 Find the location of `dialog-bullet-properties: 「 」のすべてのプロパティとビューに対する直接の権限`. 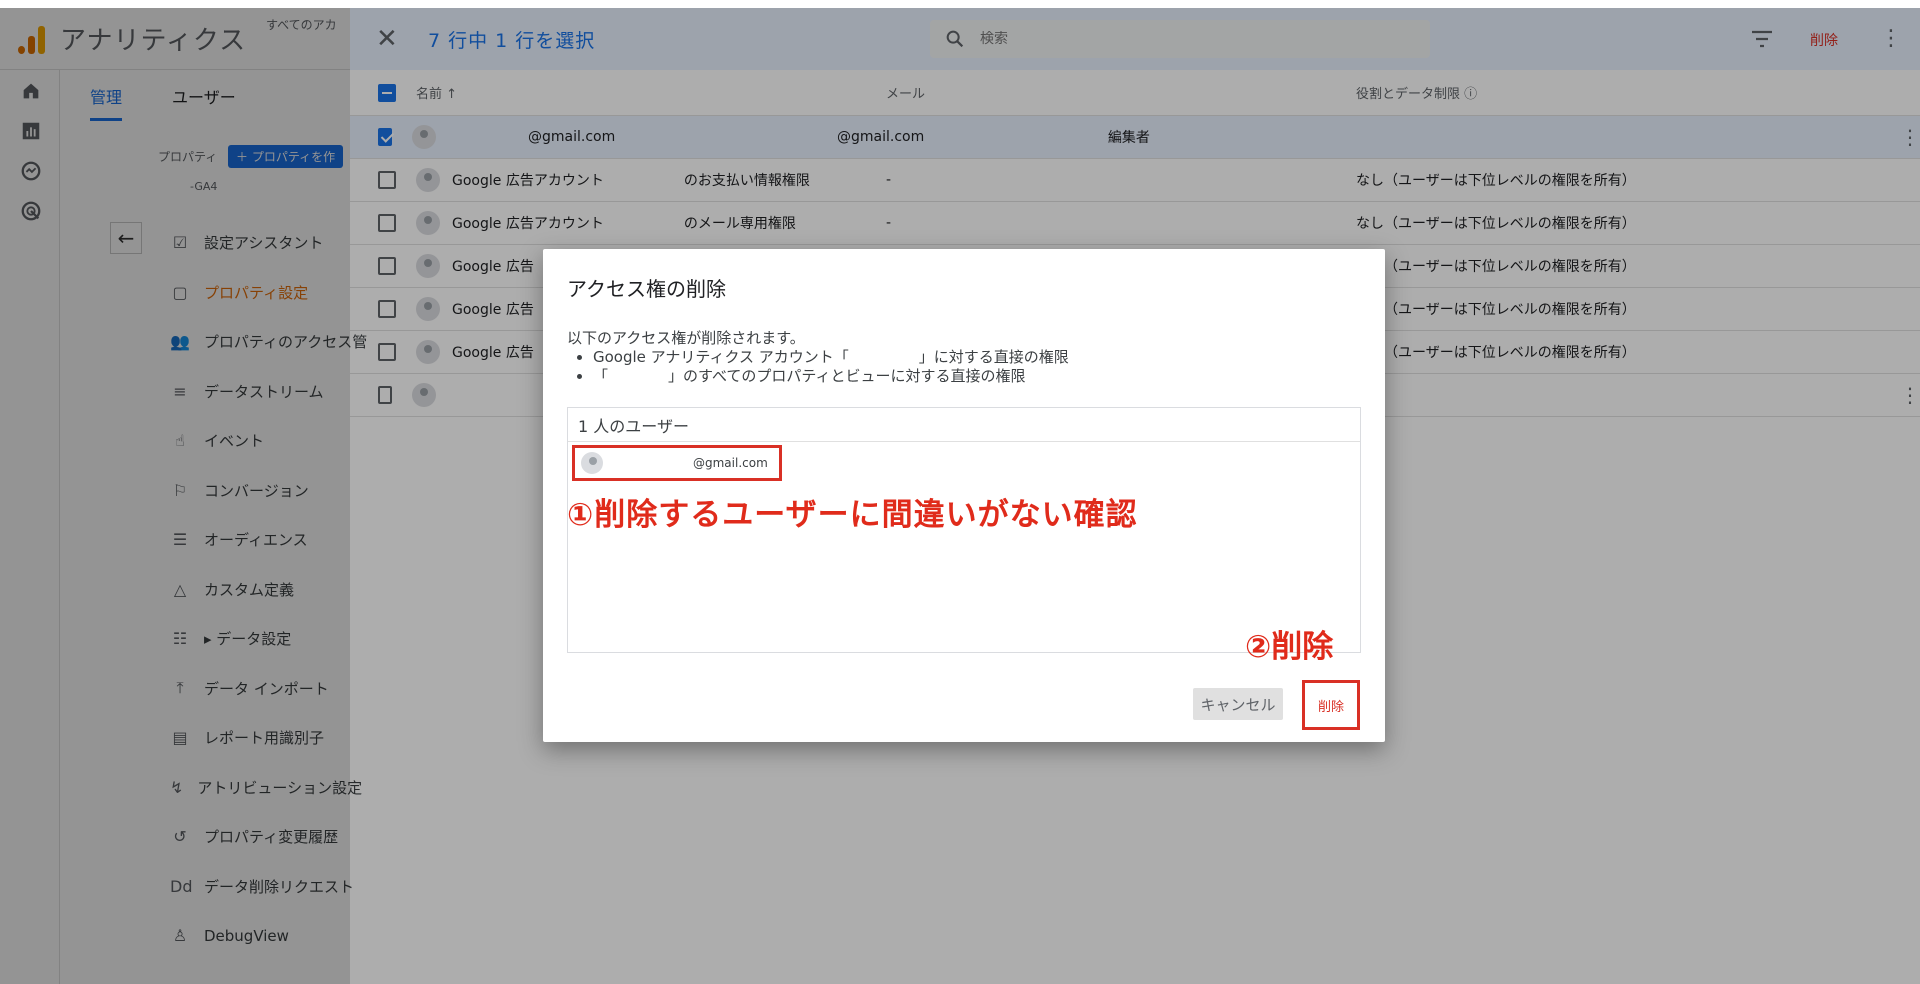

dialog-bullet-properties: 「 」のすべてのプロパティとビューに対する直接の権限 is located at coordinates (975, 376).